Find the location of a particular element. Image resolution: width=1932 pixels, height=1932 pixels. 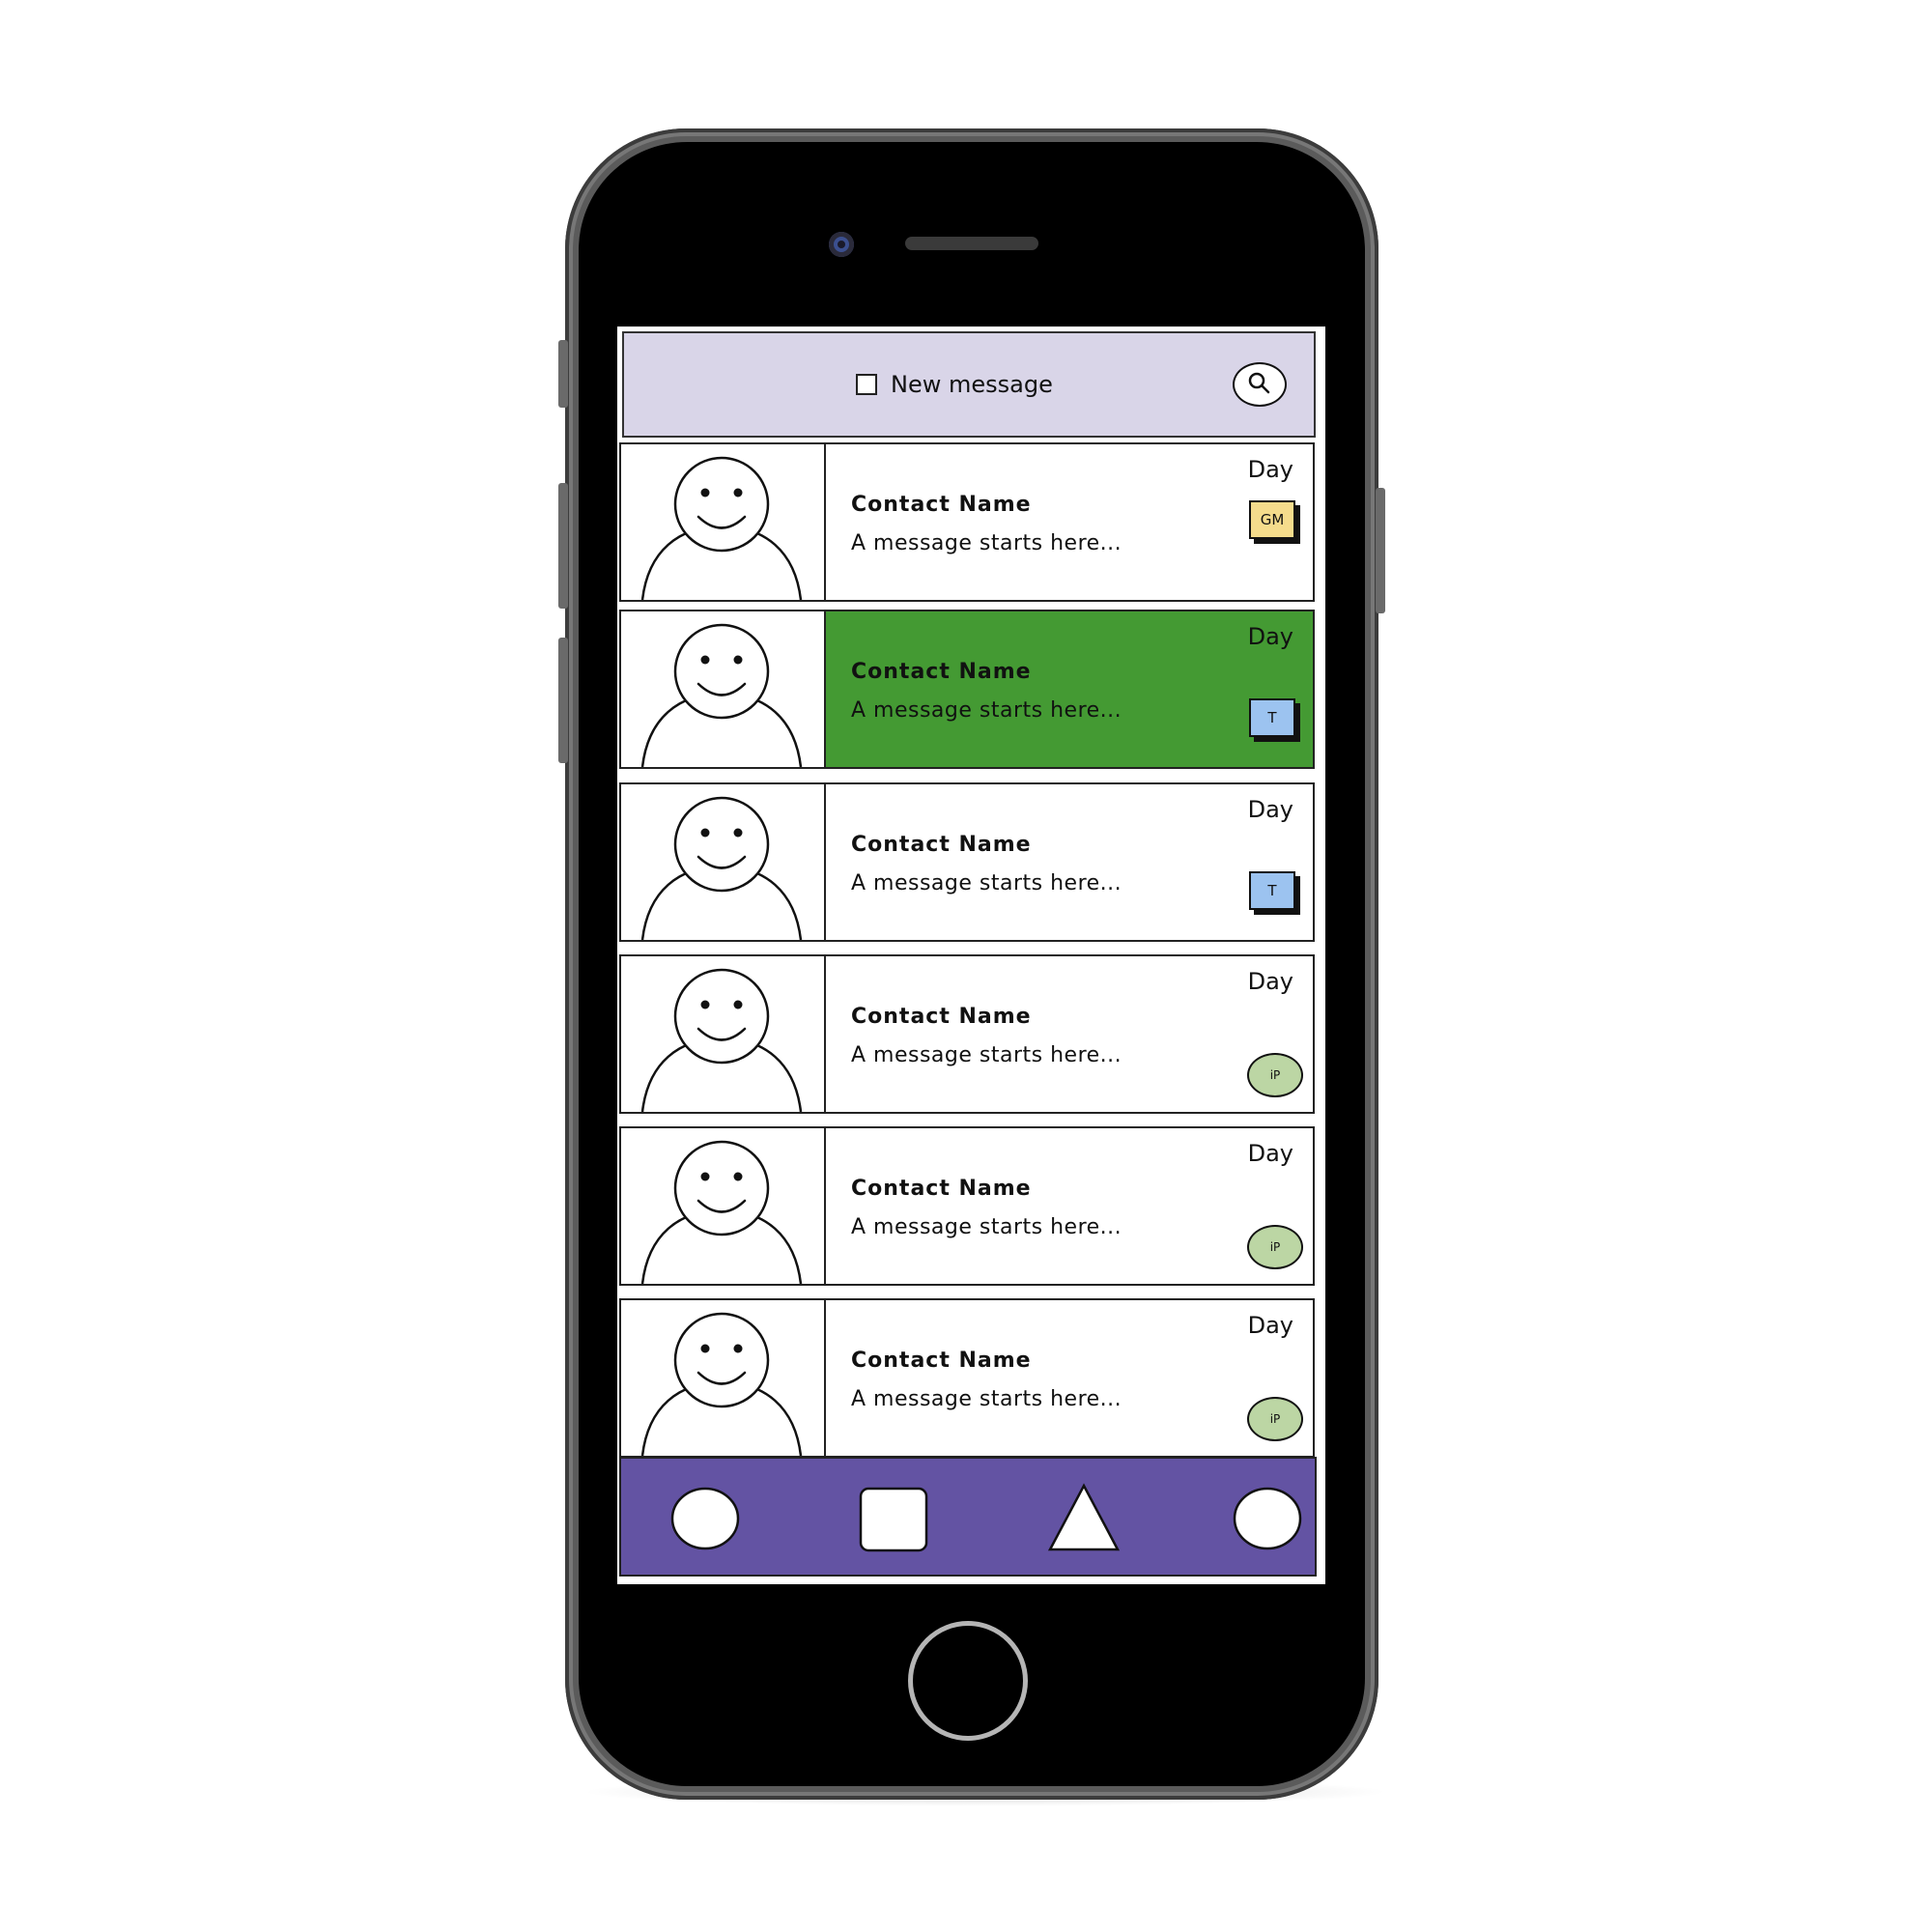

search-button is located at coordinates (1260, 384).